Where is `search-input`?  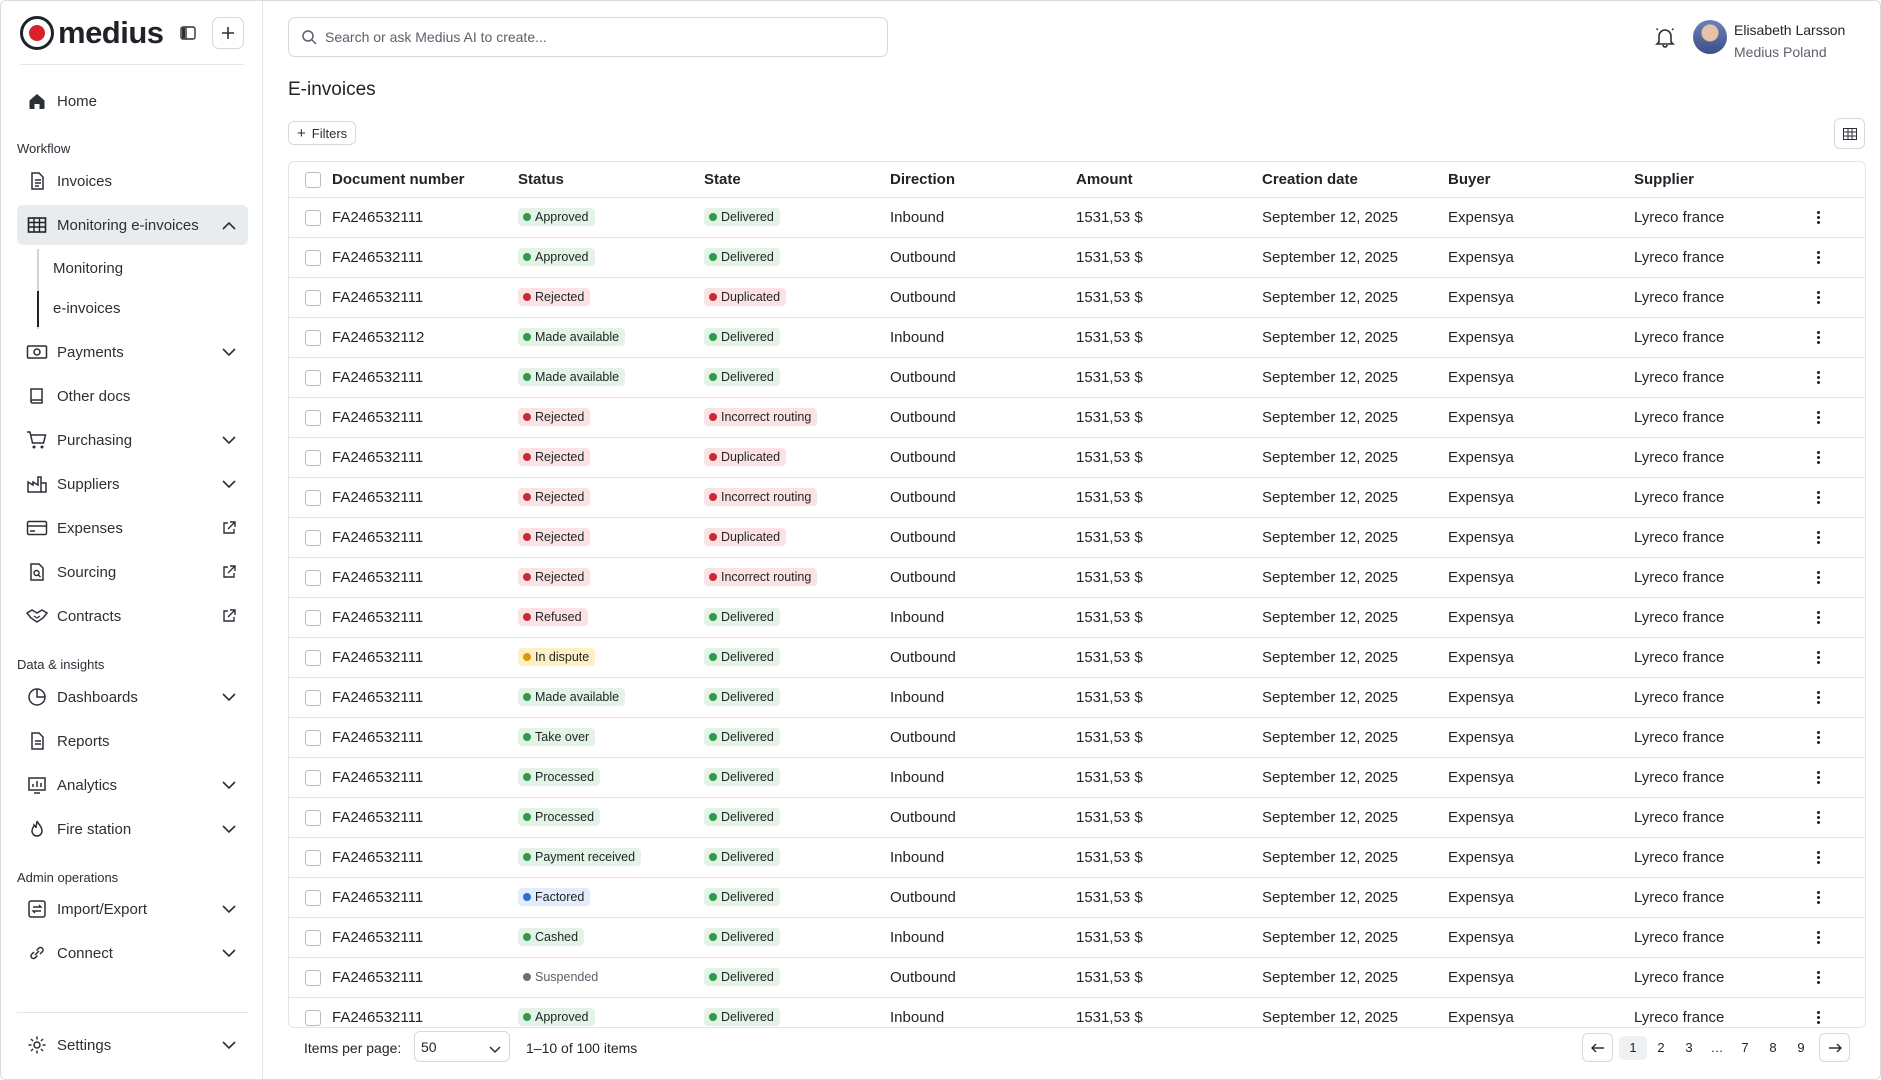 search-input is located at coordinates (595, 37).